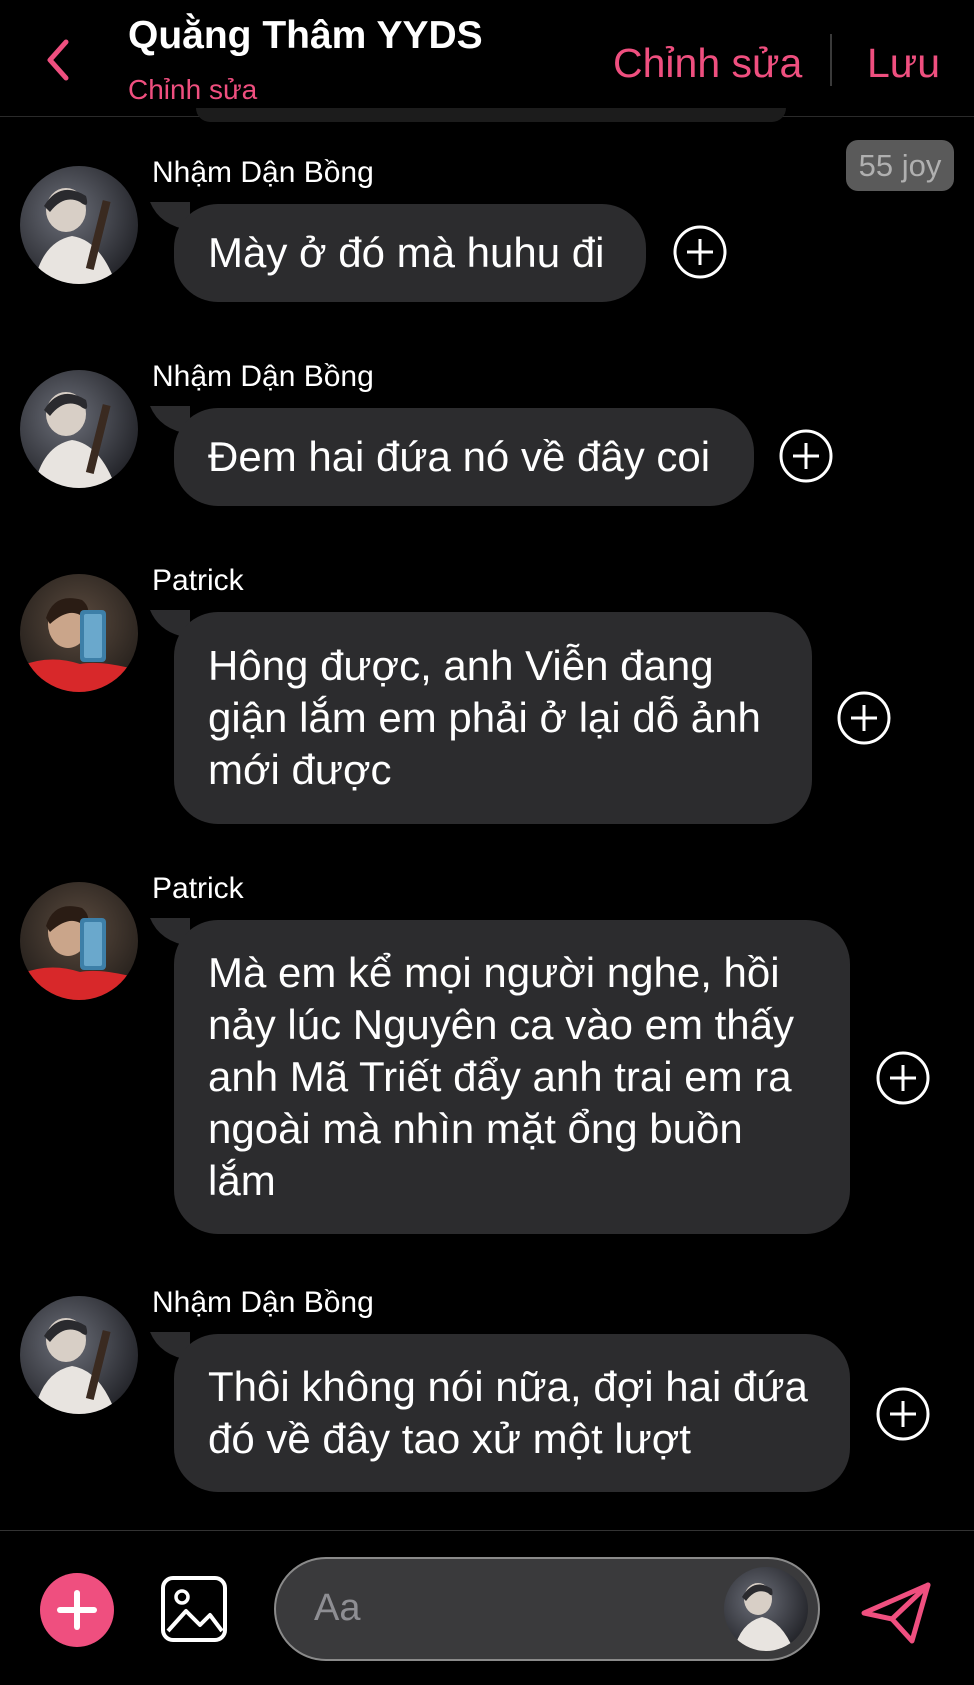  What do you see at coordinates (903, 63) in the screenshot?
I see `save-button: Lưu` at bounding box center [903, 63].